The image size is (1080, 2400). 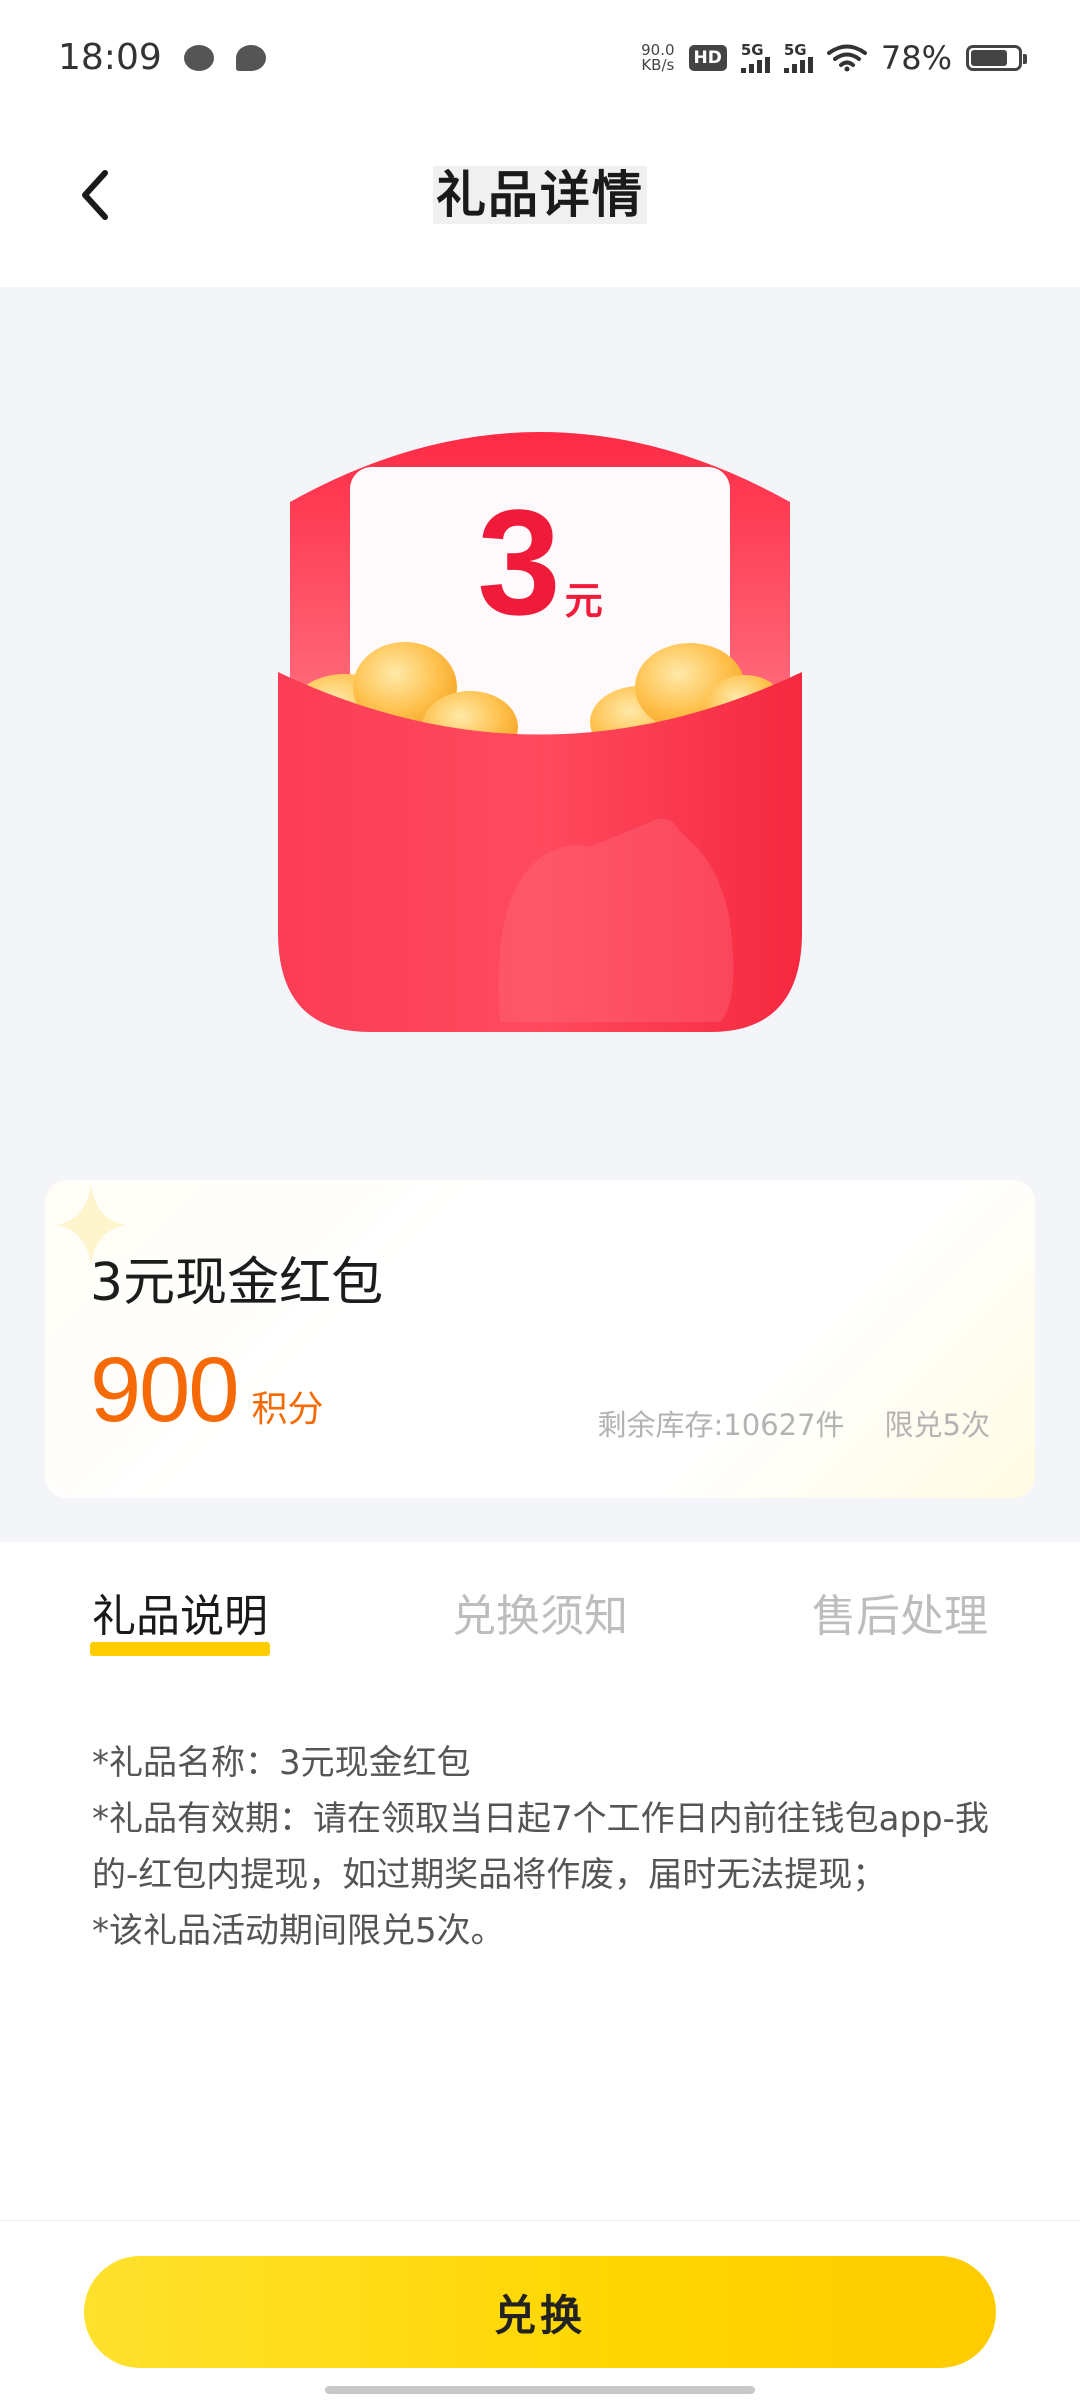 I want to click on signal-icon-sim2: 5G, so click(x=798, y=57).